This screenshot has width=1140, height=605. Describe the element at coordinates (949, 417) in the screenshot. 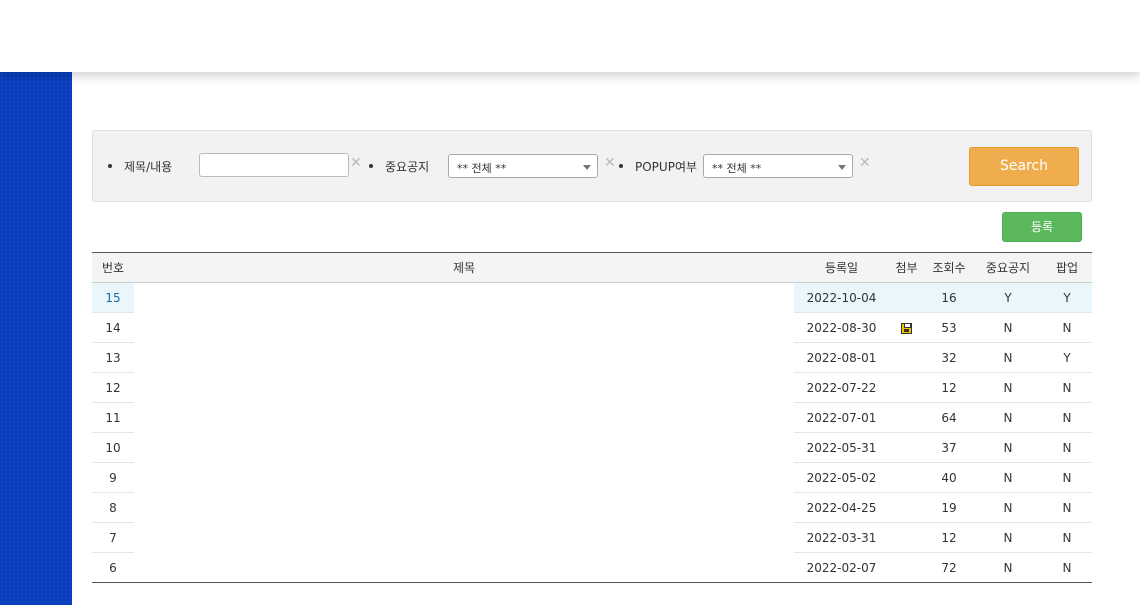

I see `row-views: 64` at that location.